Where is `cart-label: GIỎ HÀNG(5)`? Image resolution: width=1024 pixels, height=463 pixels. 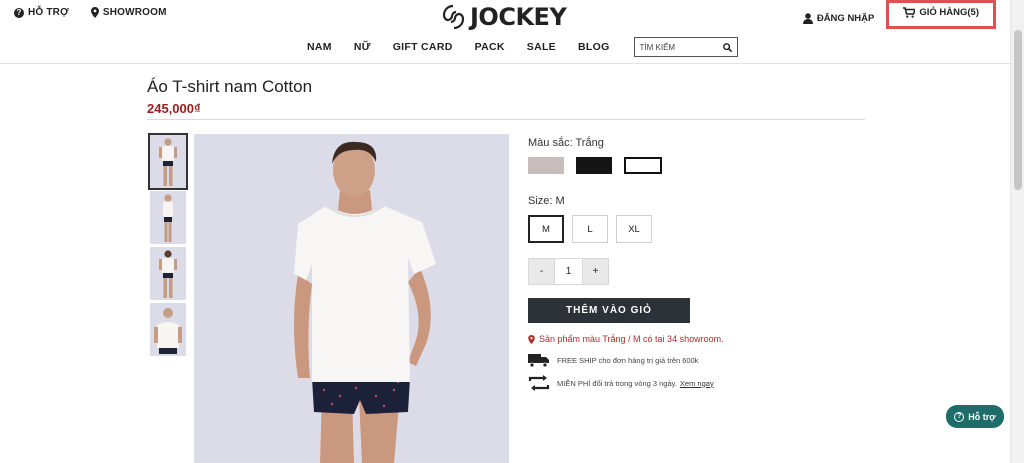 cart-label: GIỎ HÀNG(5) is located at coordinates (949, 12).